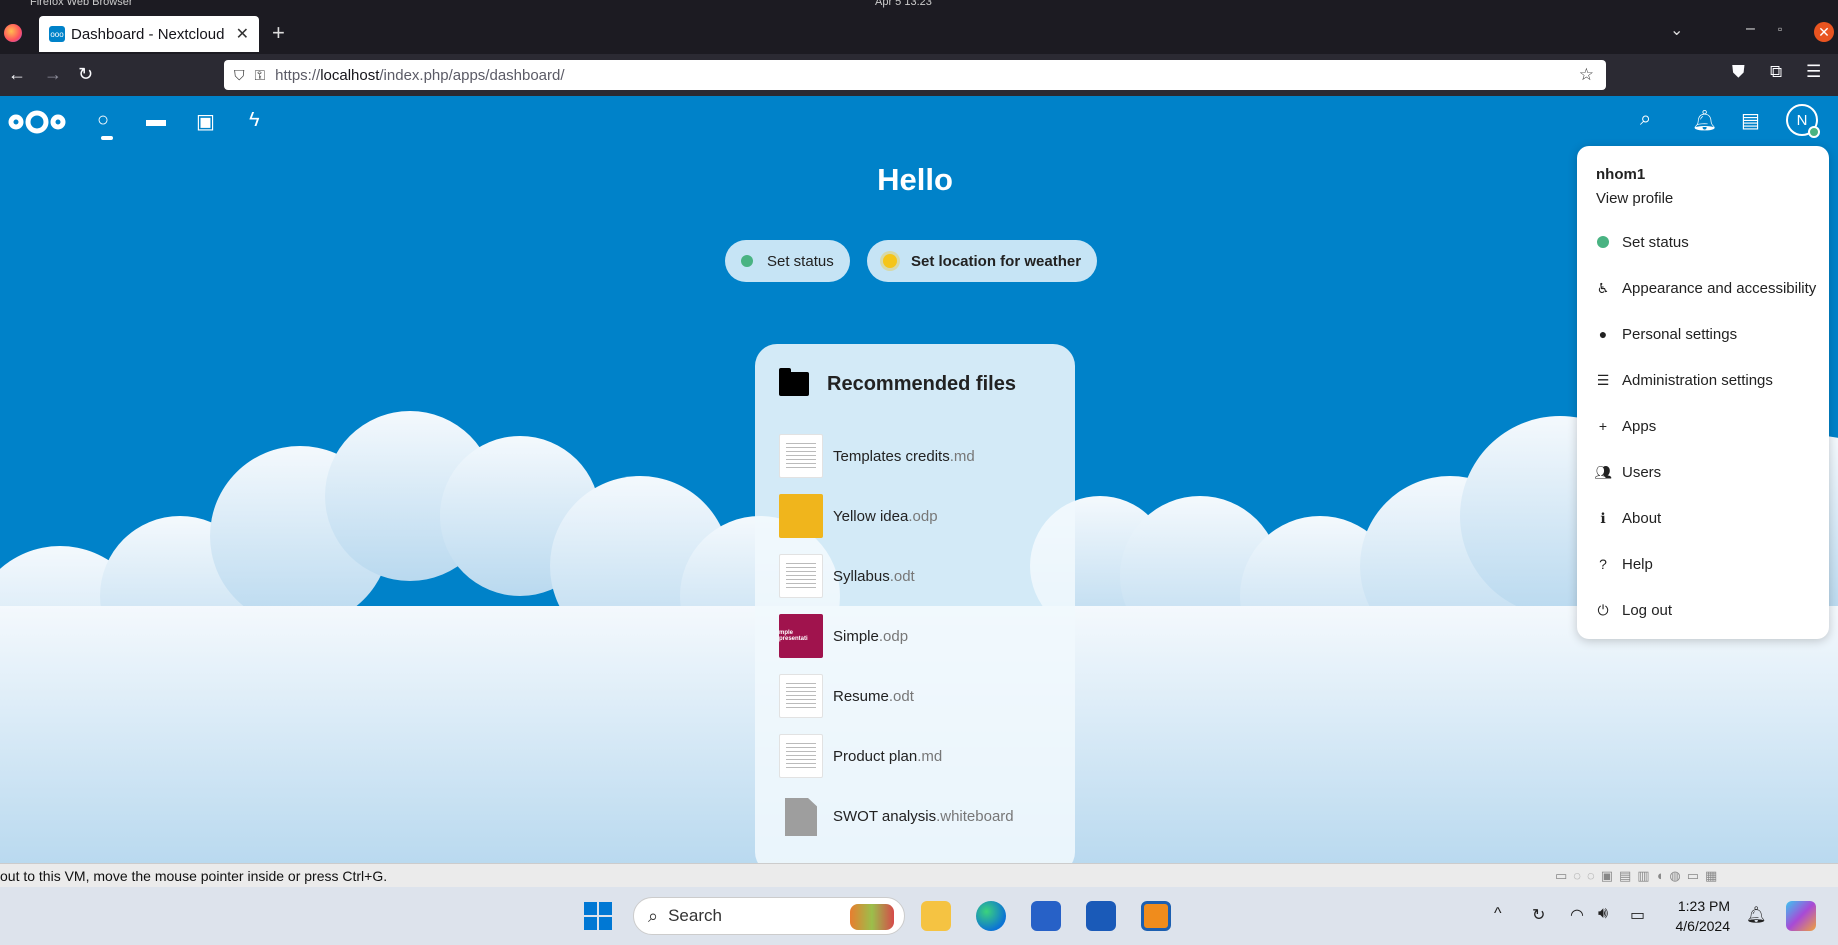 The height and width of the screenshot is (945, 1838). Describe the element at coordinates (1603, 287) in the screenshot. I see `accessibility-icon: ♿︎` at that location.